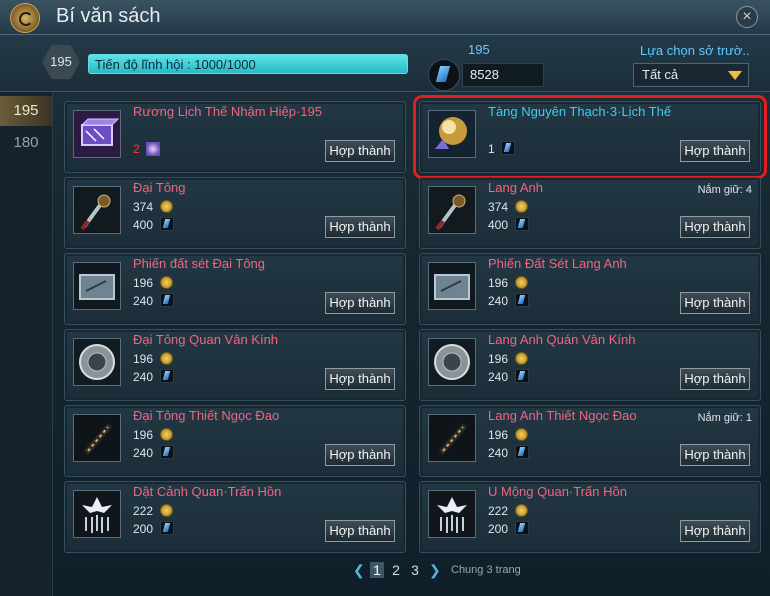 This screenshot has height=596, width=770. What do you see at coordinates (735, 75) in the screenshot?
I see `dropdown-arrow-icon` at bounding box center [735, 75].